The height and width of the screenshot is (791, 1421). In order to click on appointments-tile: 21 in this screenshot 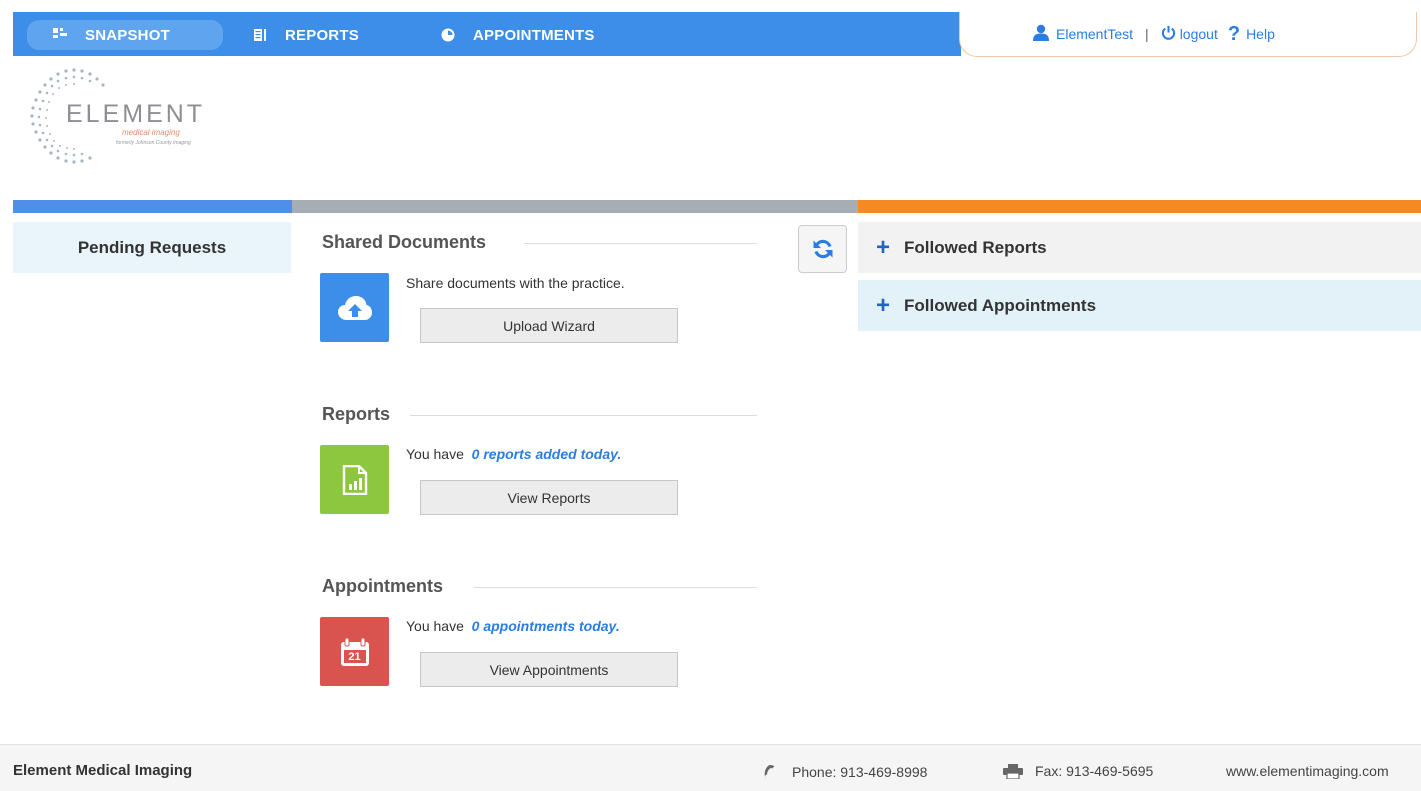, I will do `click(354, 651)`.